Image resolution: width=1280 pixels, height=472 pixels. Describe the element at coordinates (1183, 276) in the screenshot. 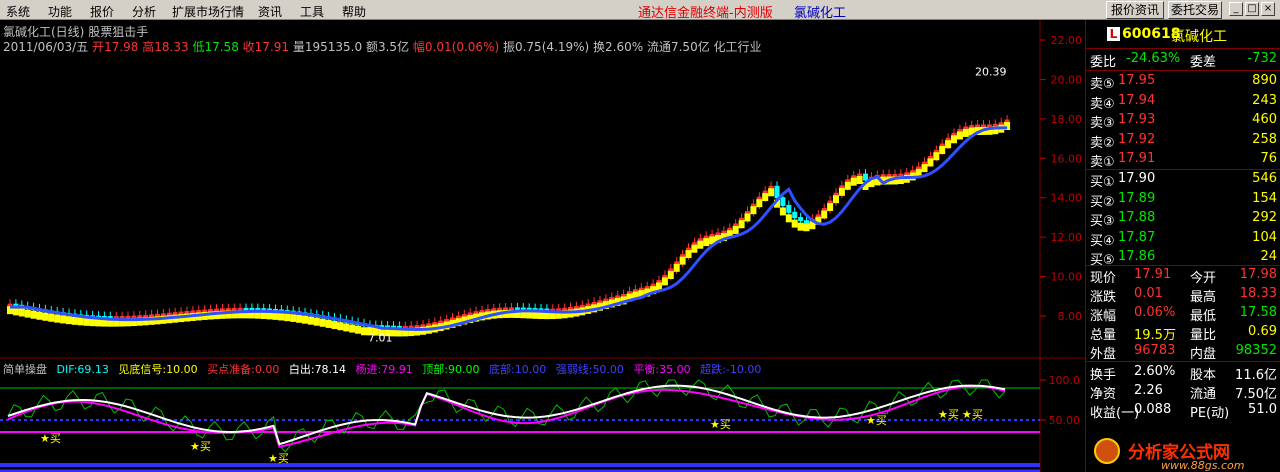

I see `stat-row: 现价 17.91 今开 17.98` at that location.